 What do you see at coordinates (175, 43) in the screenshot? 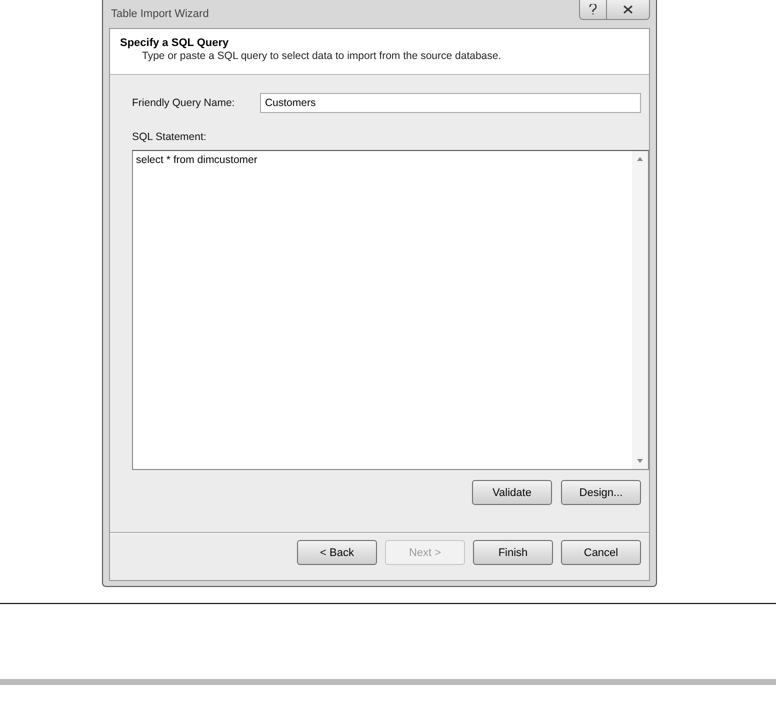
I see `page-title: Specify a SQL Query` at bounding box center [175, 43].